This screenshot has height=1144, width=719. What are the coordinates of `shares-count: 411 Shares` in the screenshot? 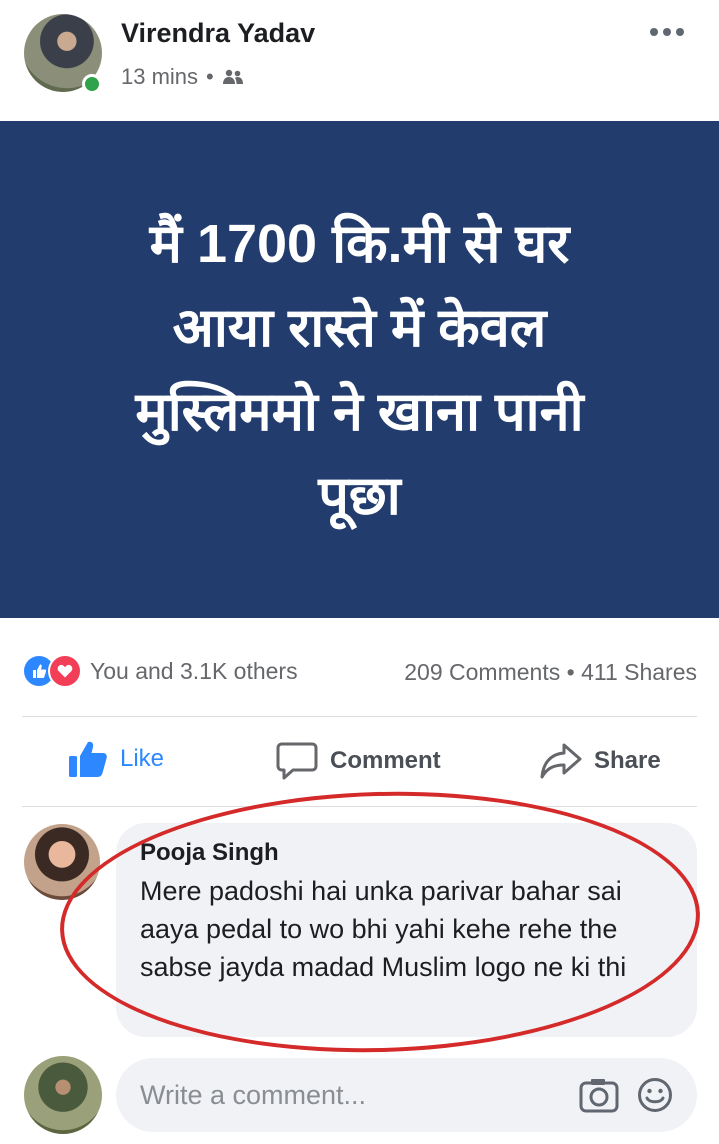 It's located at (639, 672).